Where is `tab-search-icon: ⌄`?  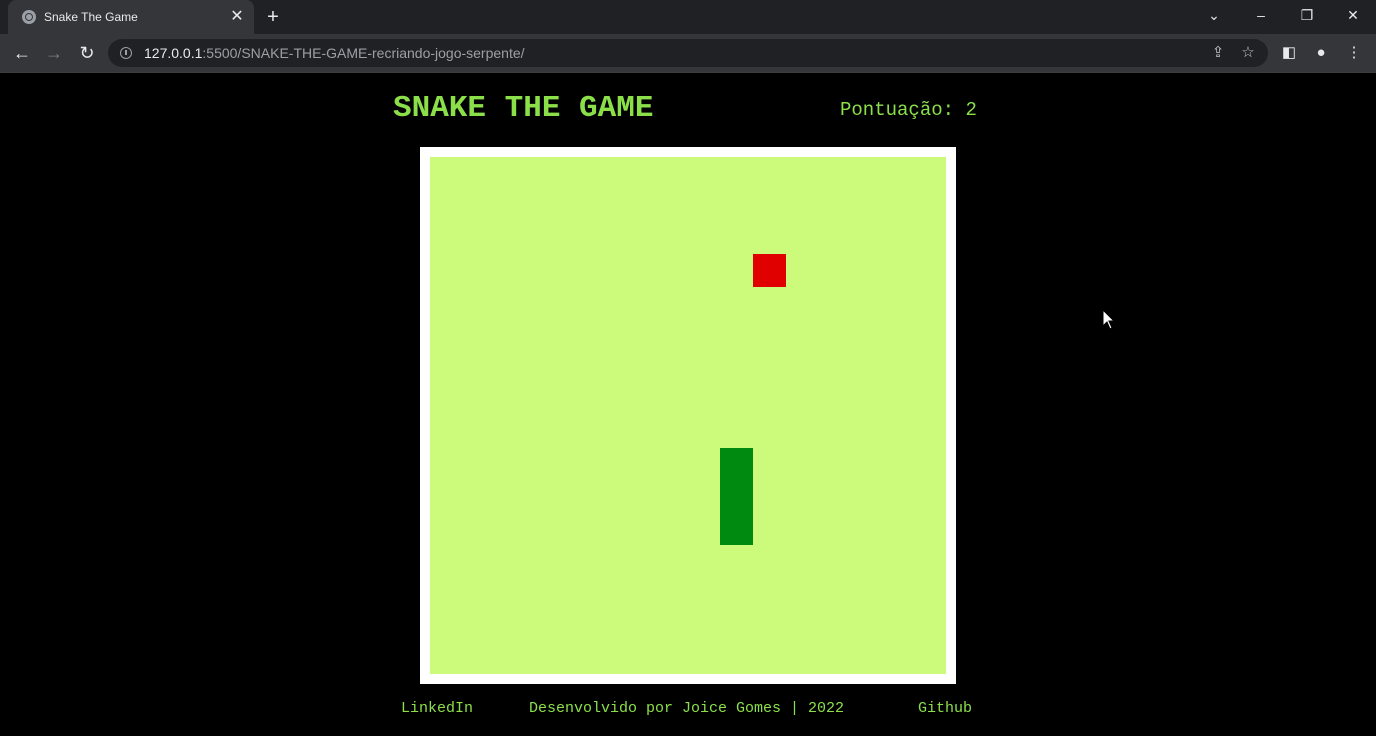 tab-search-icon: ⌄ is located at coordinates (1214, 15).